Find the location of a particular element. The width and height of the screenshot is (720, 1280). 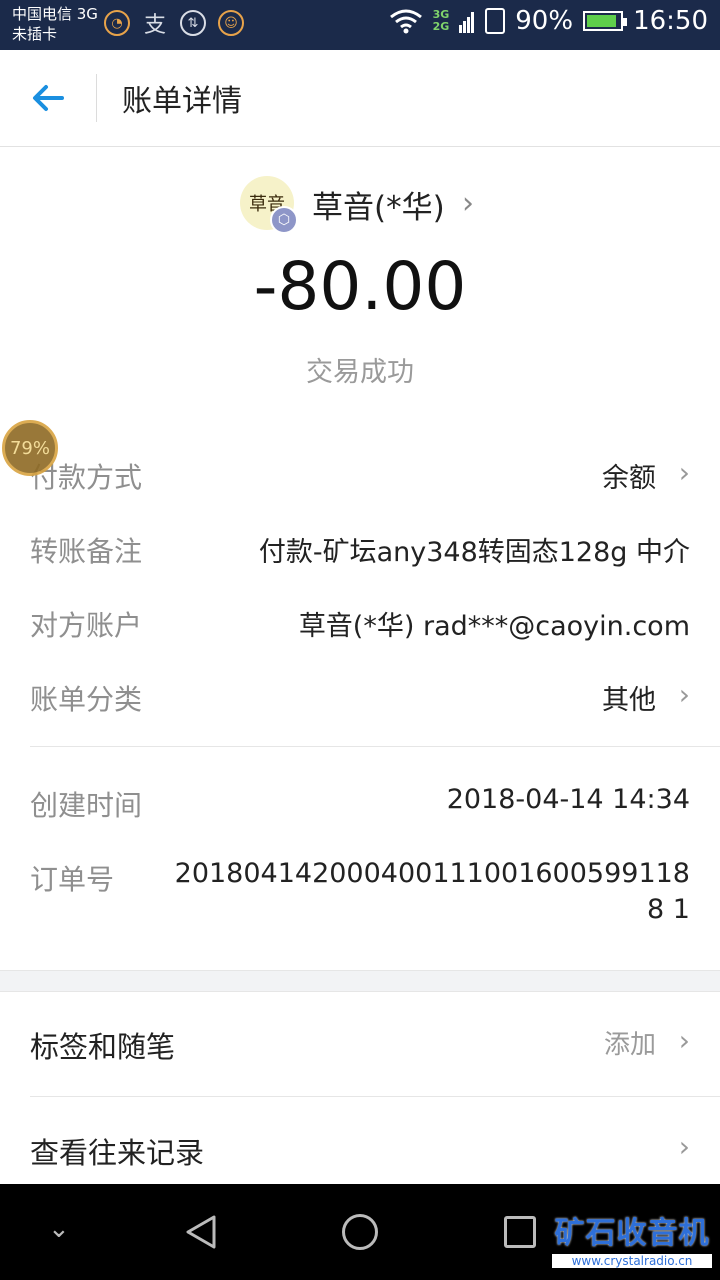

watermark: 矿石收音机 www.crystalradio.cn is located at coordinates (632, 1238).